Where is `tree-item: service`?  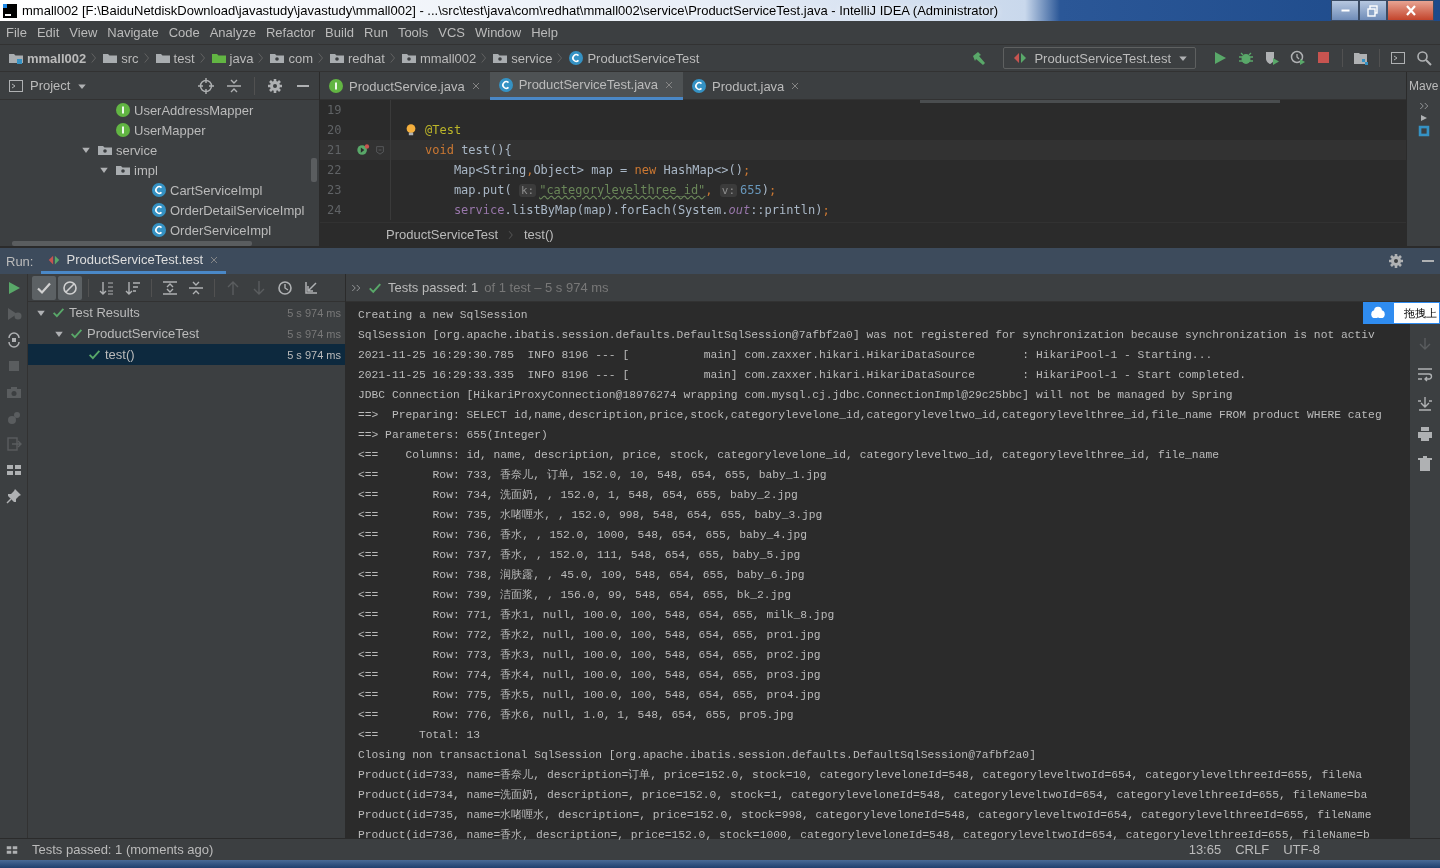 tree-item: service is located at coordinates (137, 150).